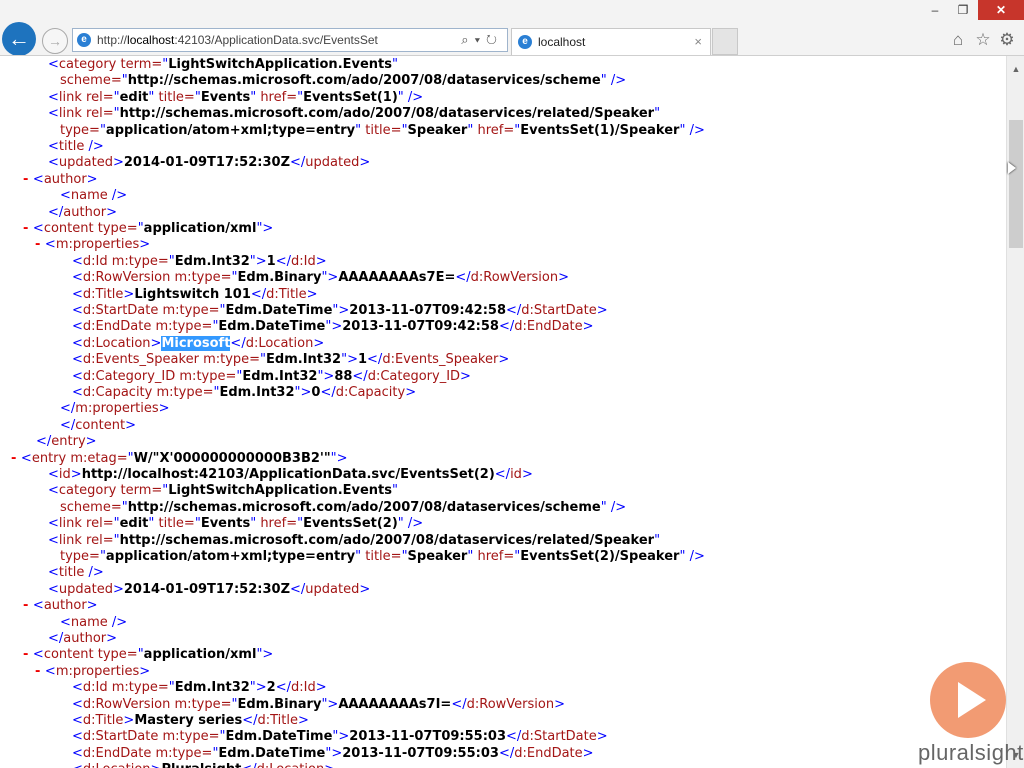  I want to click on home-icon: ⌂, so click(958, 40).